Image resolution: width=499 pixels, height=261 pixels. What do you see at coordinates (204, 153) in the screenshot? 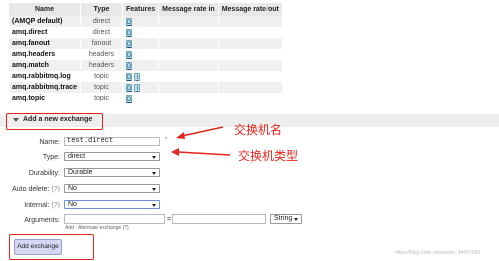
I see `type-arrow` at bounding box center [204, 153].